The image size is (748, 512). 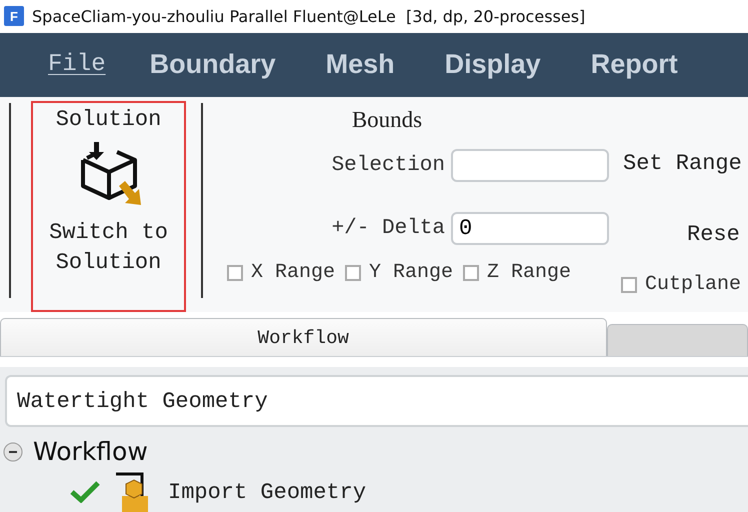 I want to click on menu-item: Mesh, so click(x=360, y=64).